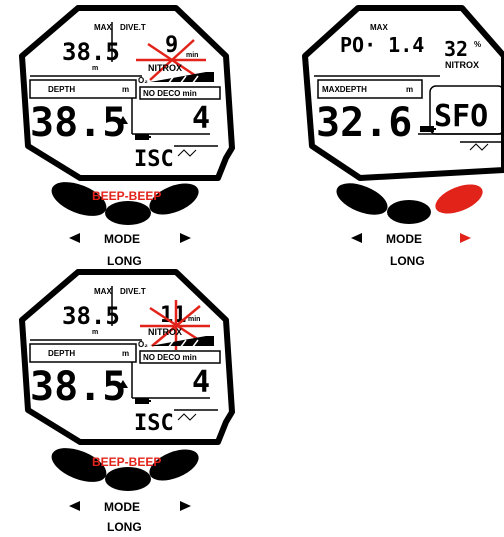 The width and height of the screenshot is (504, 537). Describe the element at coordinates (364, 123) in the screenshot. I see `maxdepth-value: 32.6` at that location.